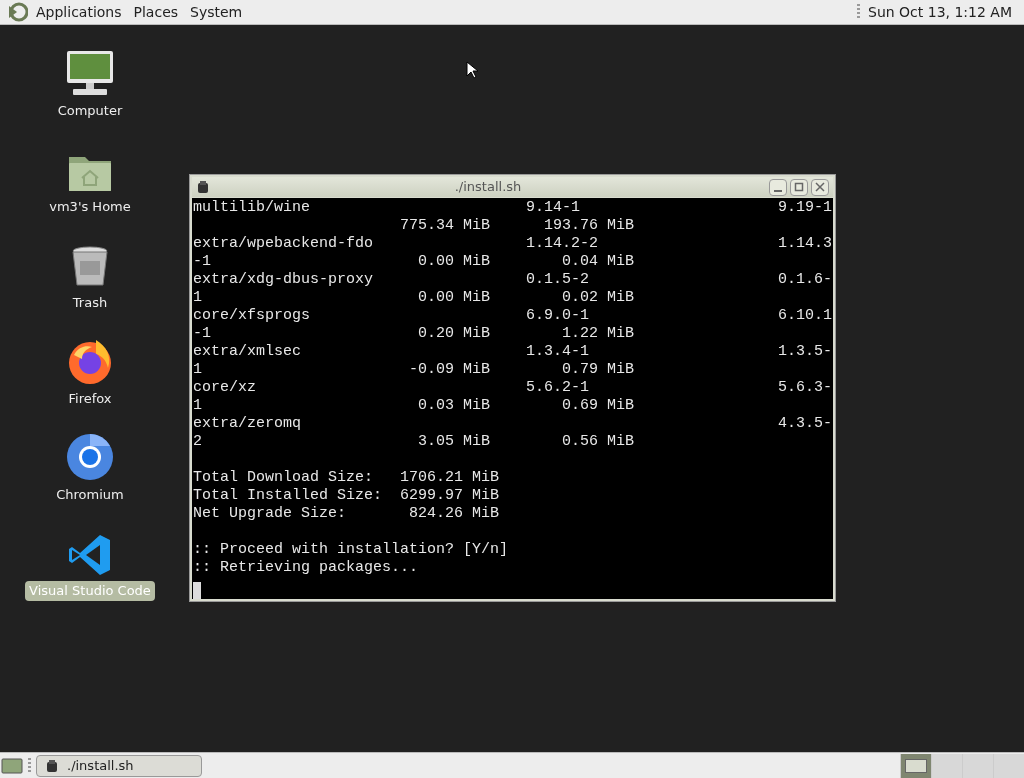 This screenshot has width=1024, height=778. I want to click on terminal-line: -1 0.00 MiB 0.04 MiB, so click(414, 262).